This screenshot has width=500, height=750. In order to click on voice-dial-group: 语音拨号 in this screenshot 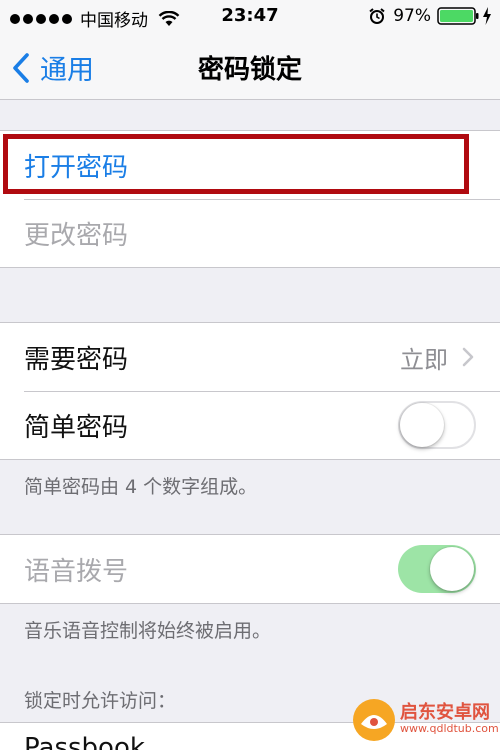, I will do `click(250, 569)`.